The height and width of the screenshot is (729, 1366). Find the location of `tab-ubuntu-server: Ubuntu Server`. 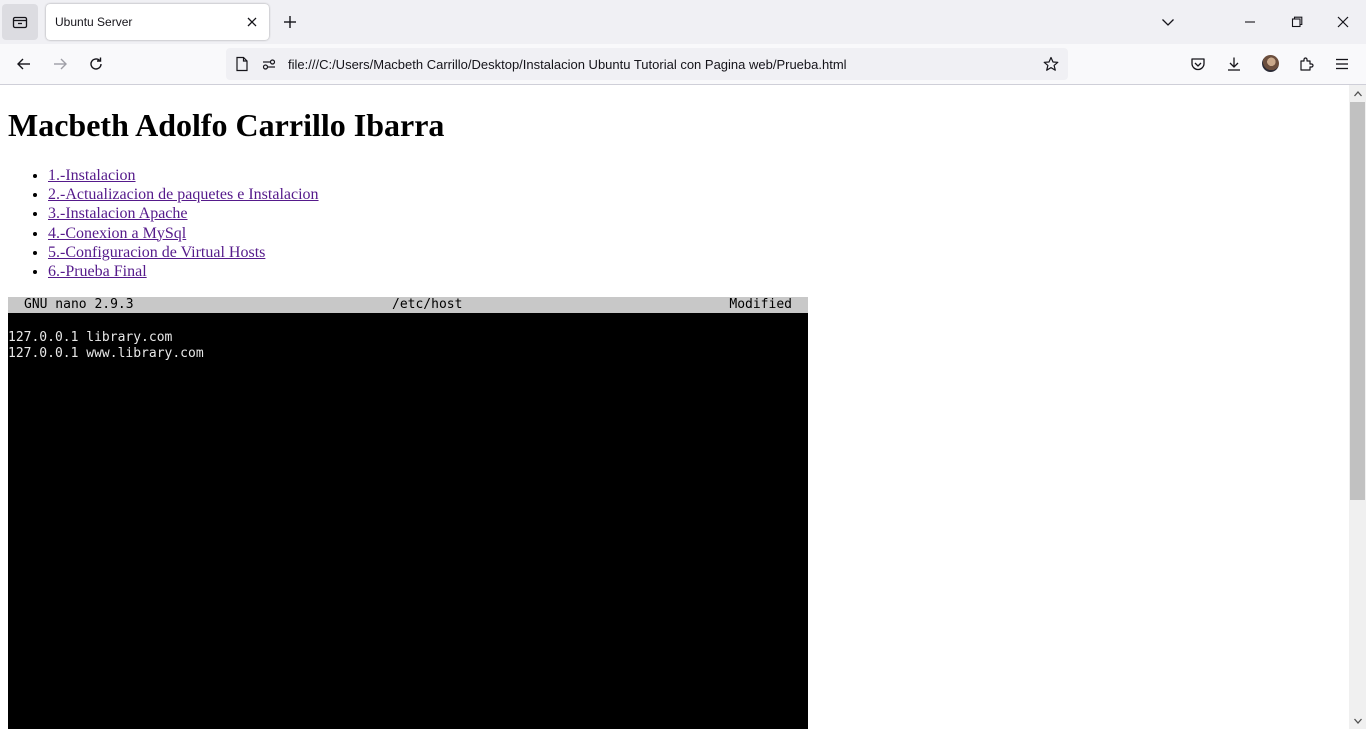

tab-ubuntu-server: Ubuntu Server is located at coordinates (157, 22).